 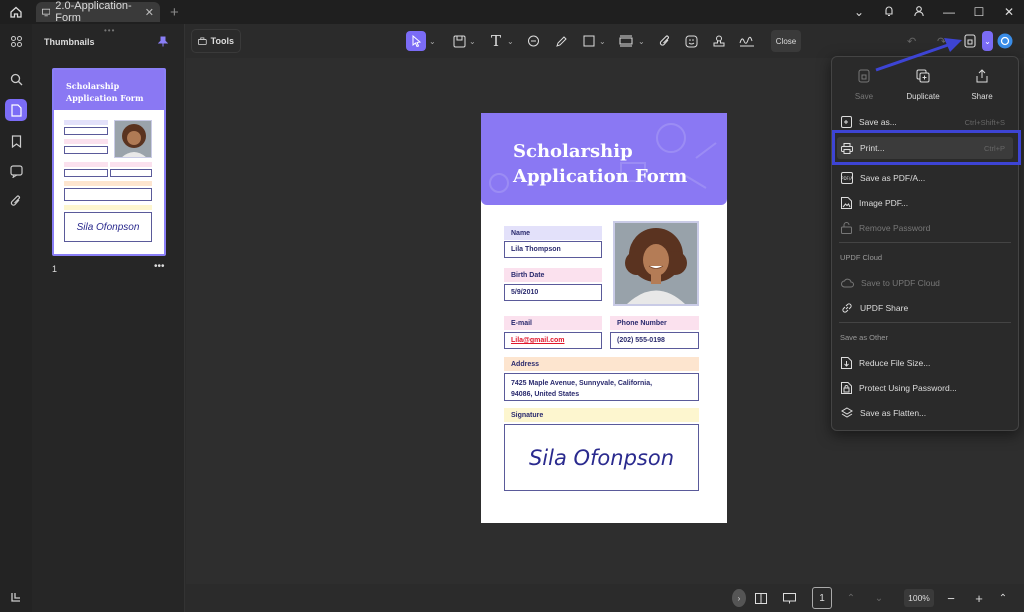 I want to click on thumbnails-icon, so click(x=16, y=110).